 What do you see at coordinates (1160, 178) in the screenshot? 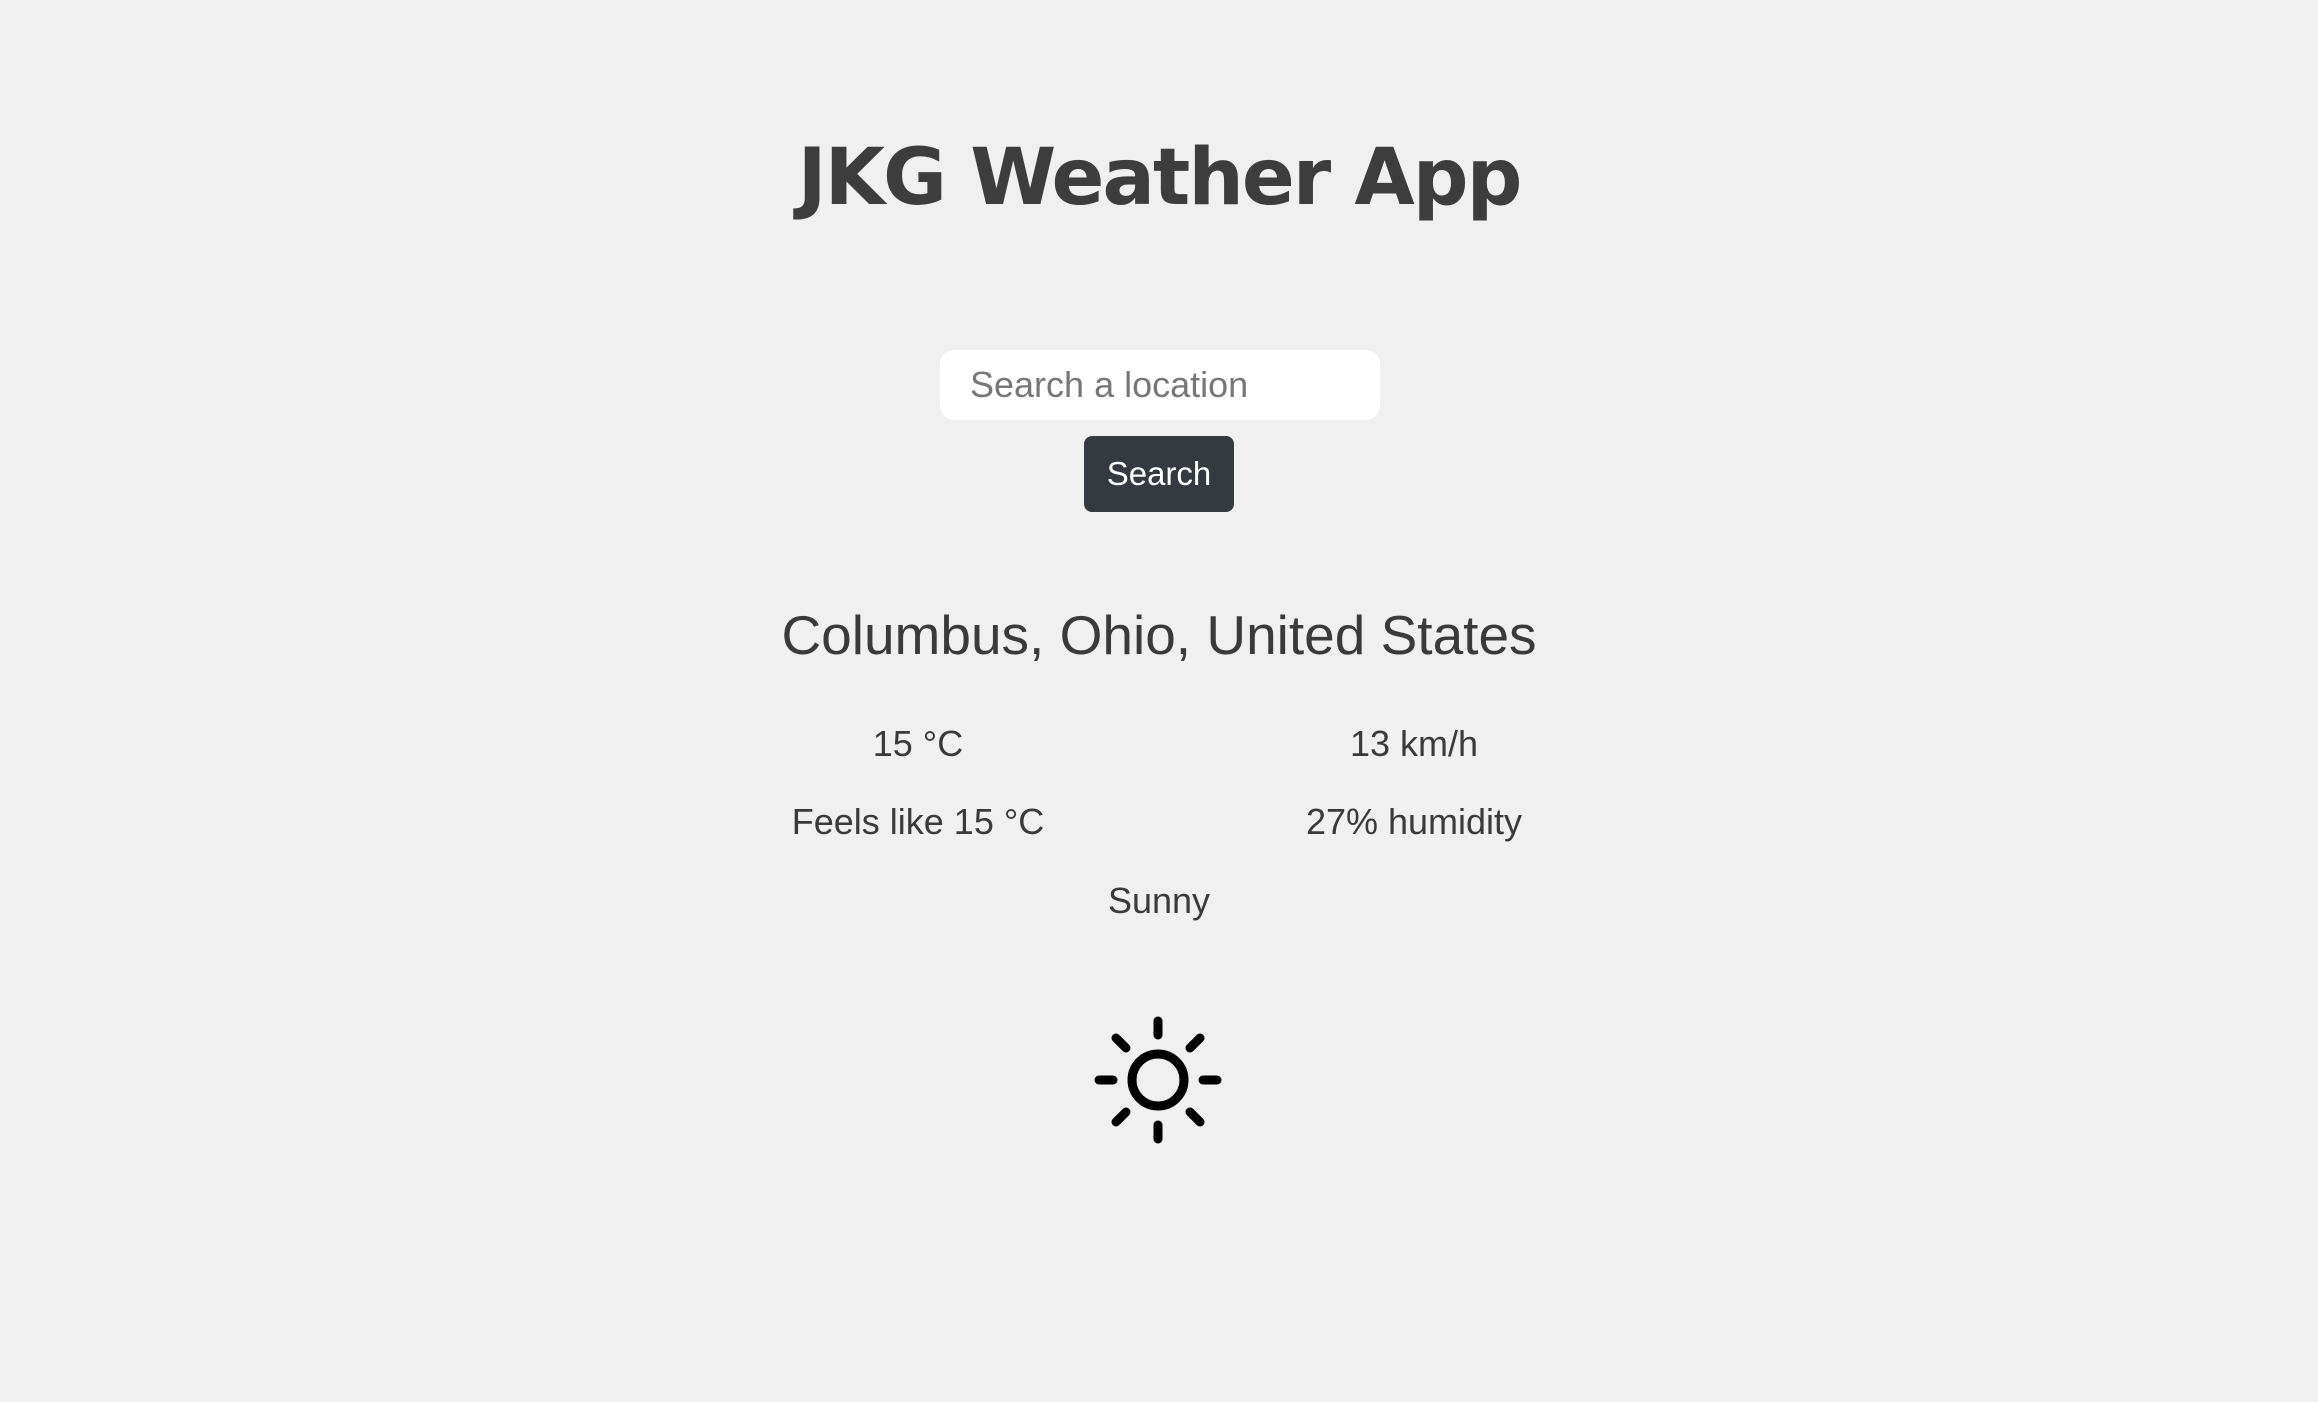
I see `app-title: JKG Weather App` at bounding box center [1160, 178].